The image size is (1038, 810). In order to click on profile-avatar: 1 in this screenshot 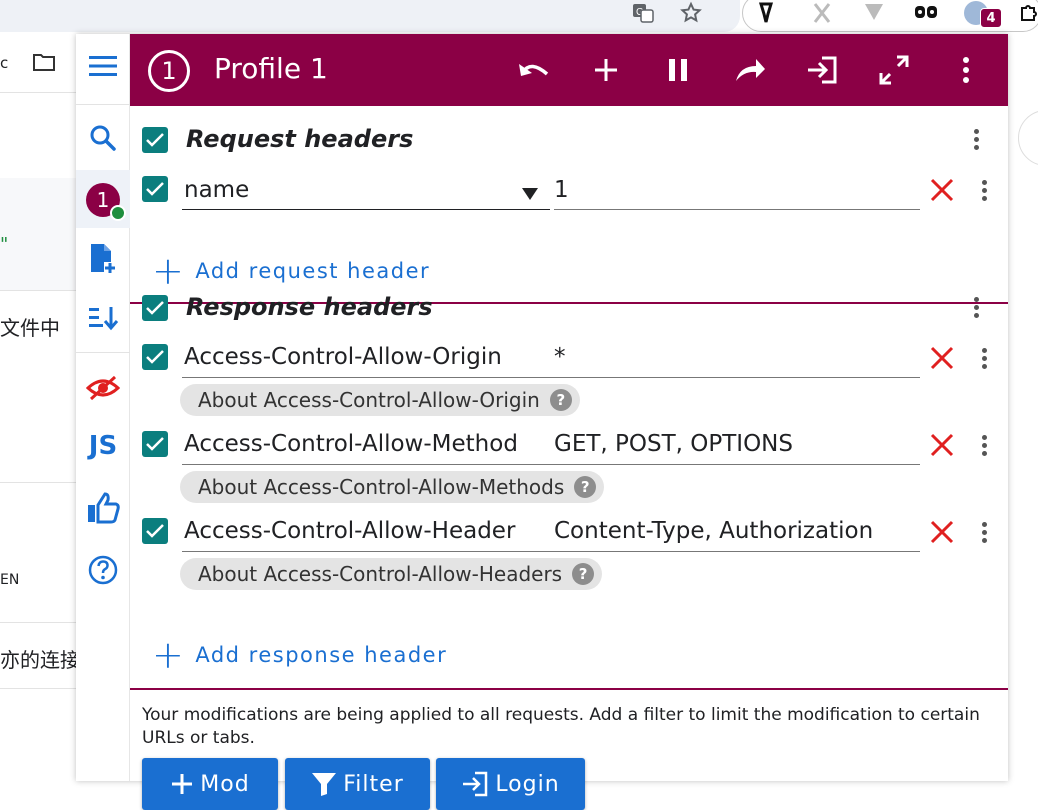, I will do `click(106, 202)`.